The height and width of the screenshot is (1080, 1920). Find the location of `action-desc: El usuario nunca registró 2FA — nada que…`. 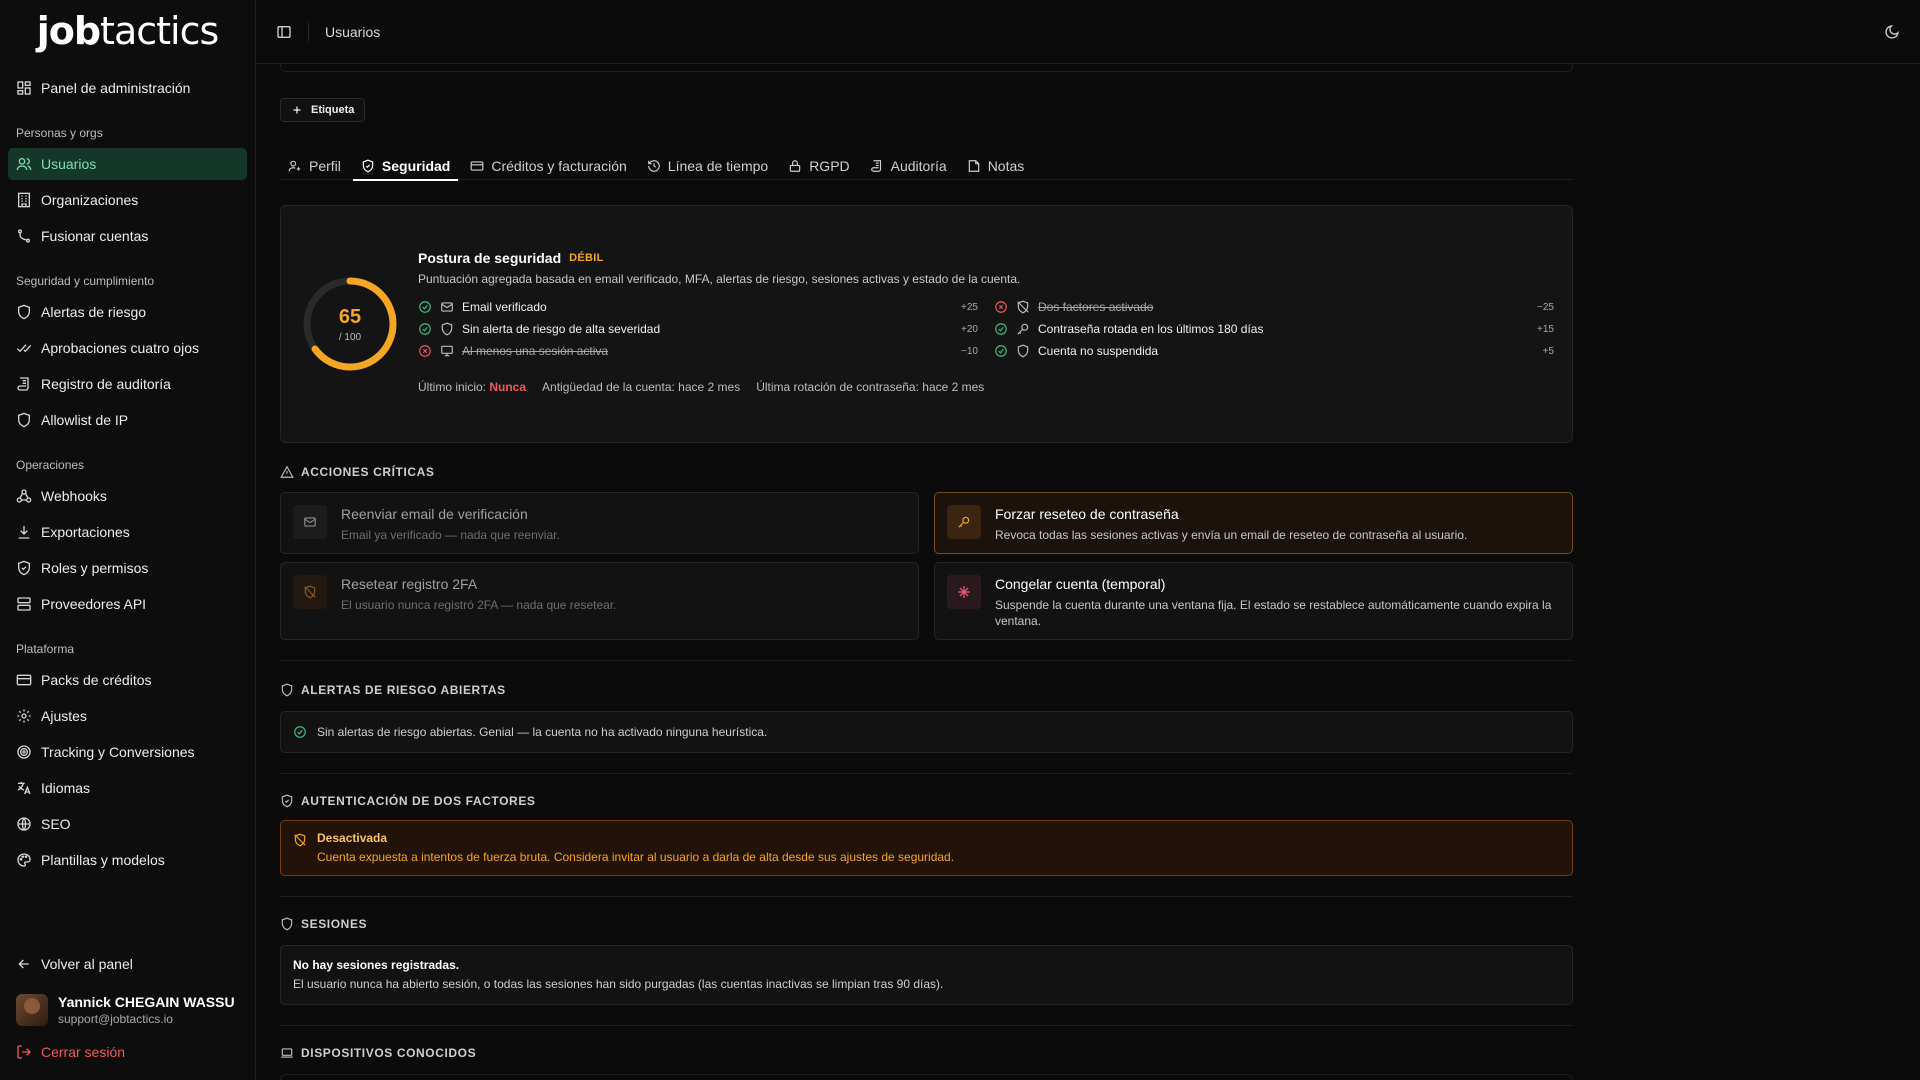

action-desc: El usuario nunca registró 2FA — nada que… is located at coordinates (479, 605).